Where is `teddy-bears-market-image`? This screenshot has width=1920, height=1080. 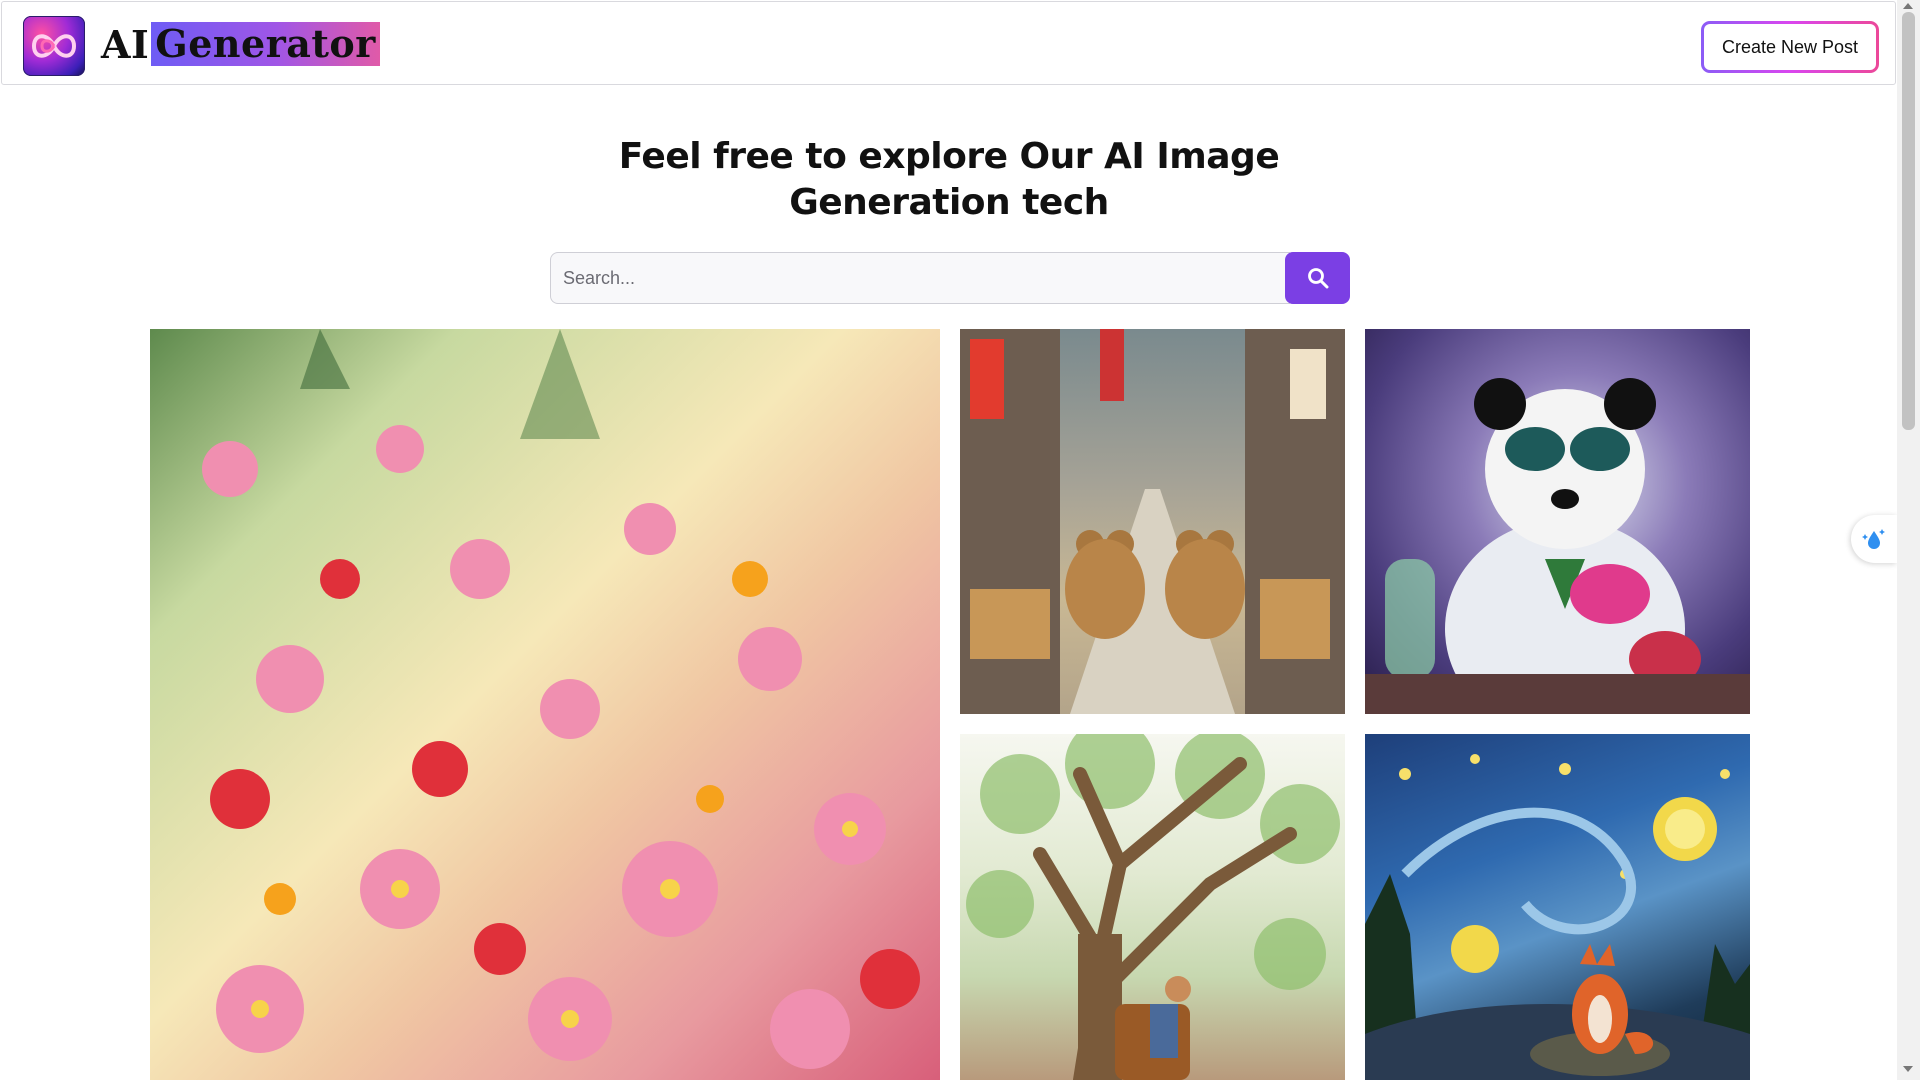
teddy-bears-market-image is located at coordinates (1152, 521).